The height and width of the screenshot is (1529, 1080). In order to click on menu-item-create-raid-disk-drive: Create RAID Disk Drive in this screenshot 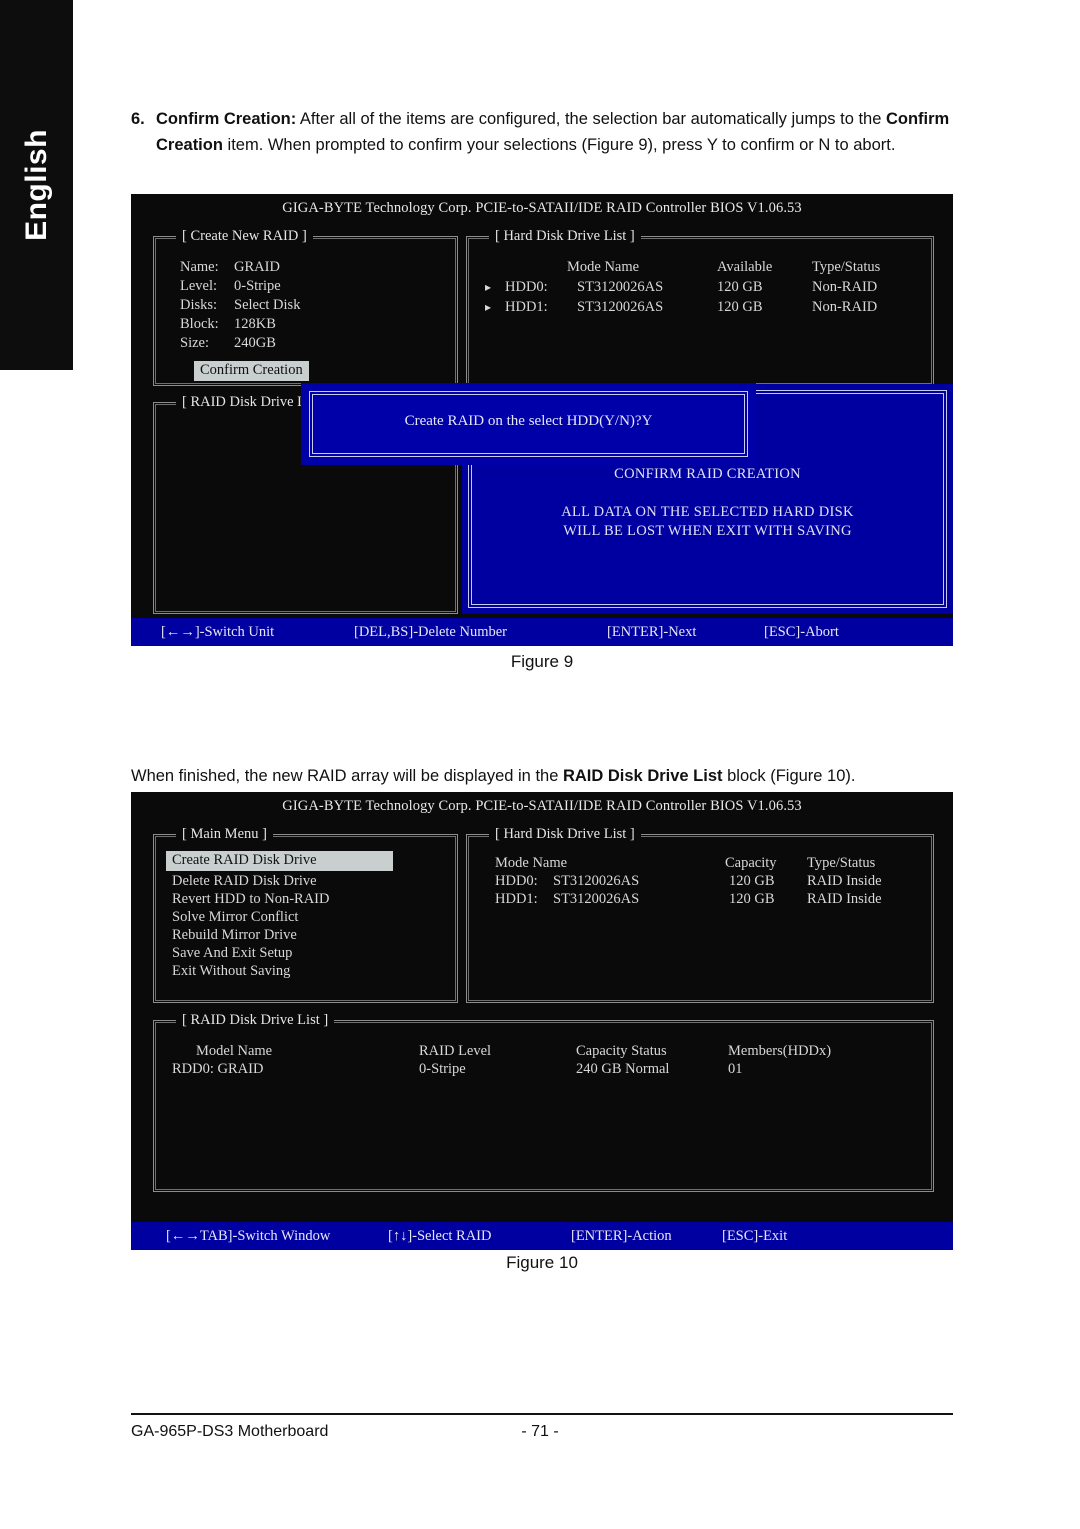, I will do `click(279, 861)`.